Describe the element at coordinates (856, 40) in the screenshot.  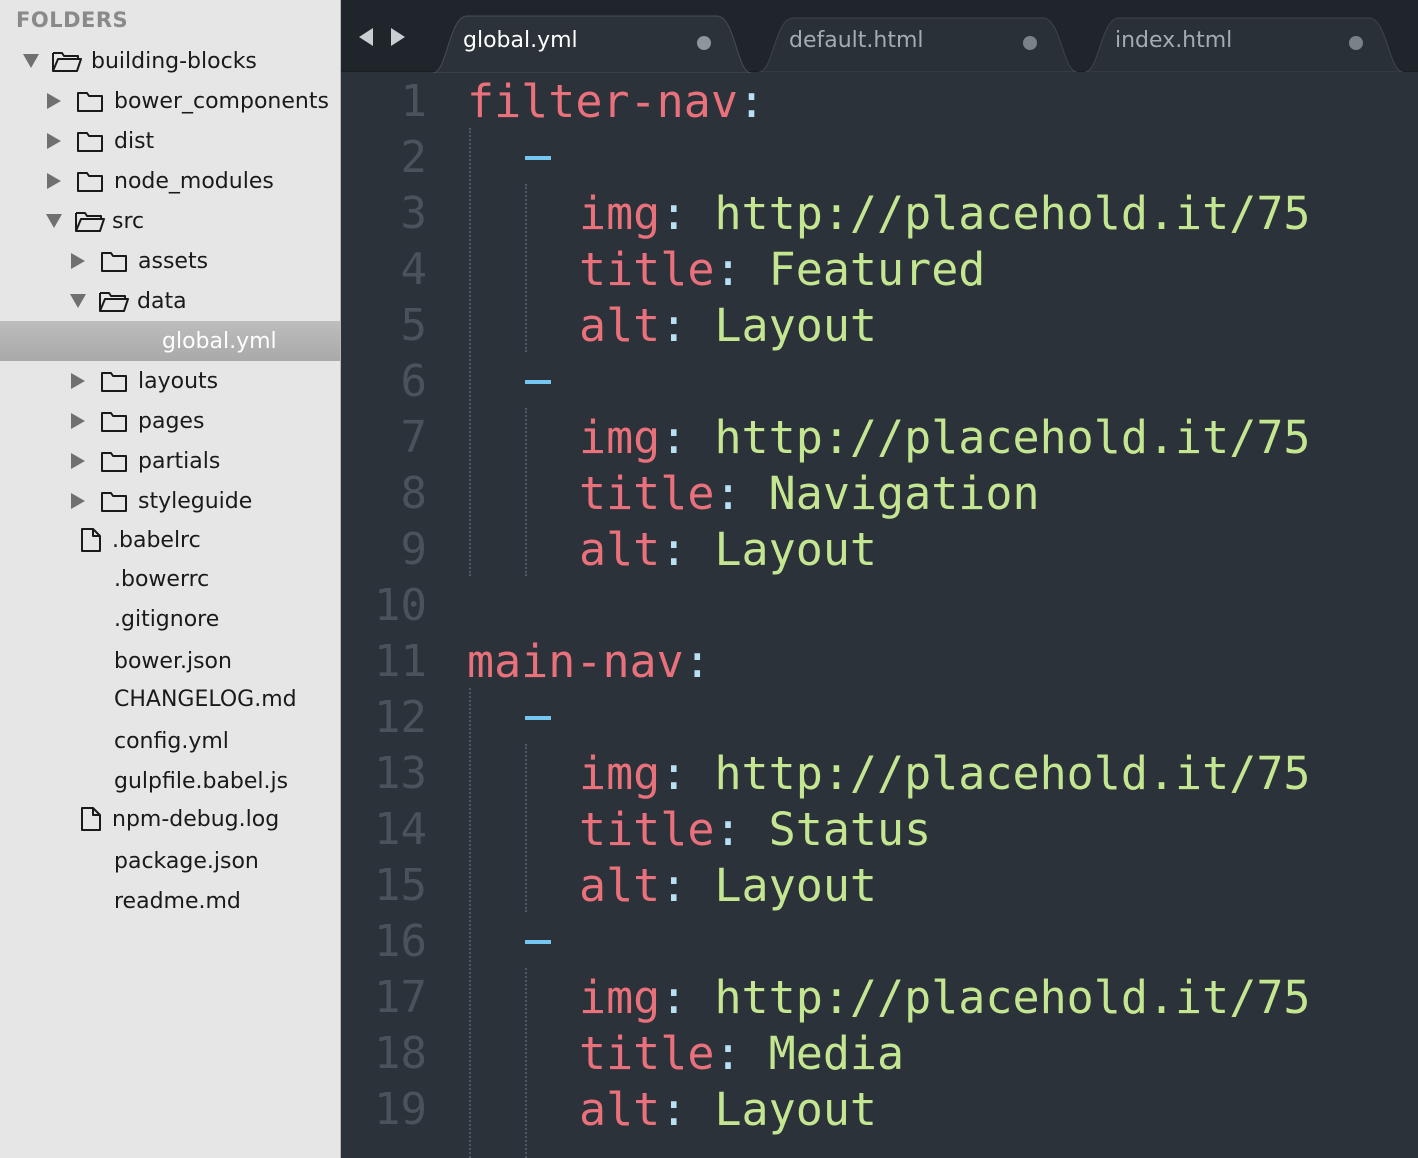
I see `tab-label: default.html` at that location.